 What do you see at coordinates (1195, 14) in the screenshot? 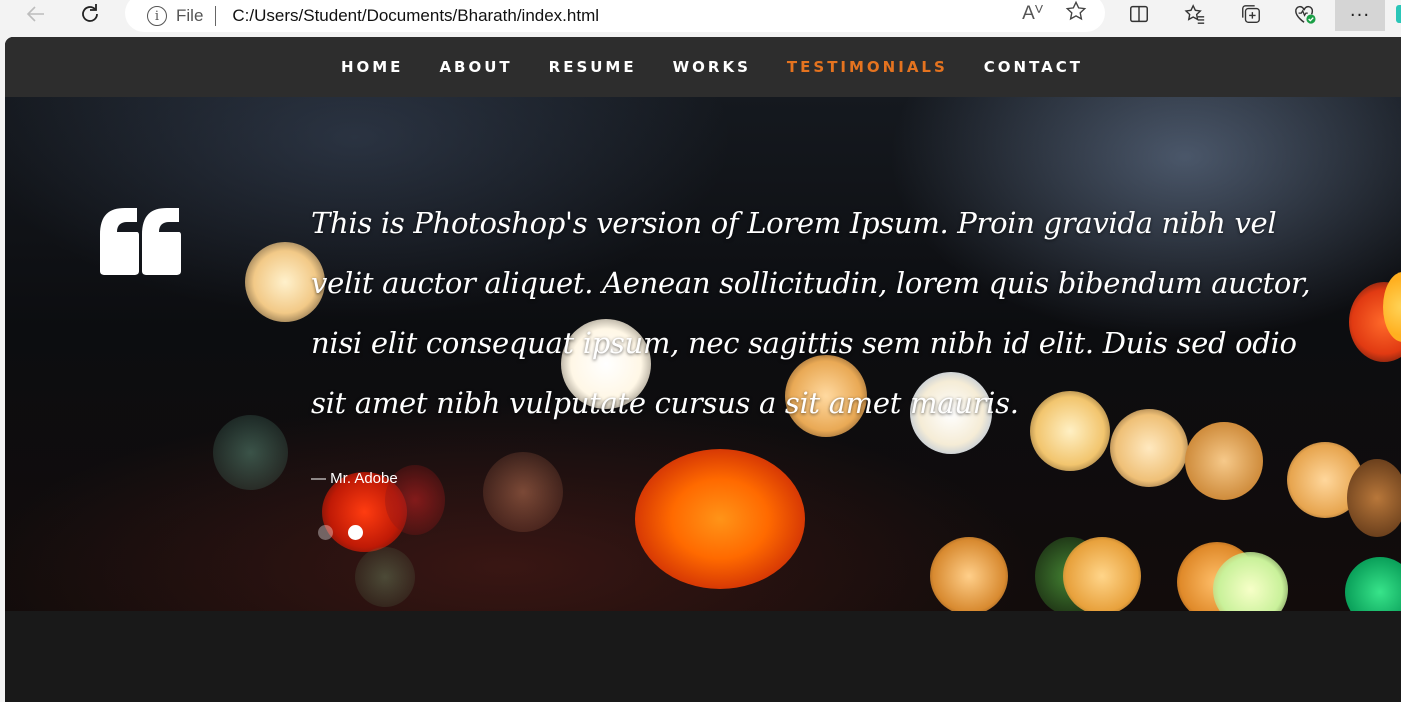
I see `favorites-icon` at bounding box center [1195, 14].